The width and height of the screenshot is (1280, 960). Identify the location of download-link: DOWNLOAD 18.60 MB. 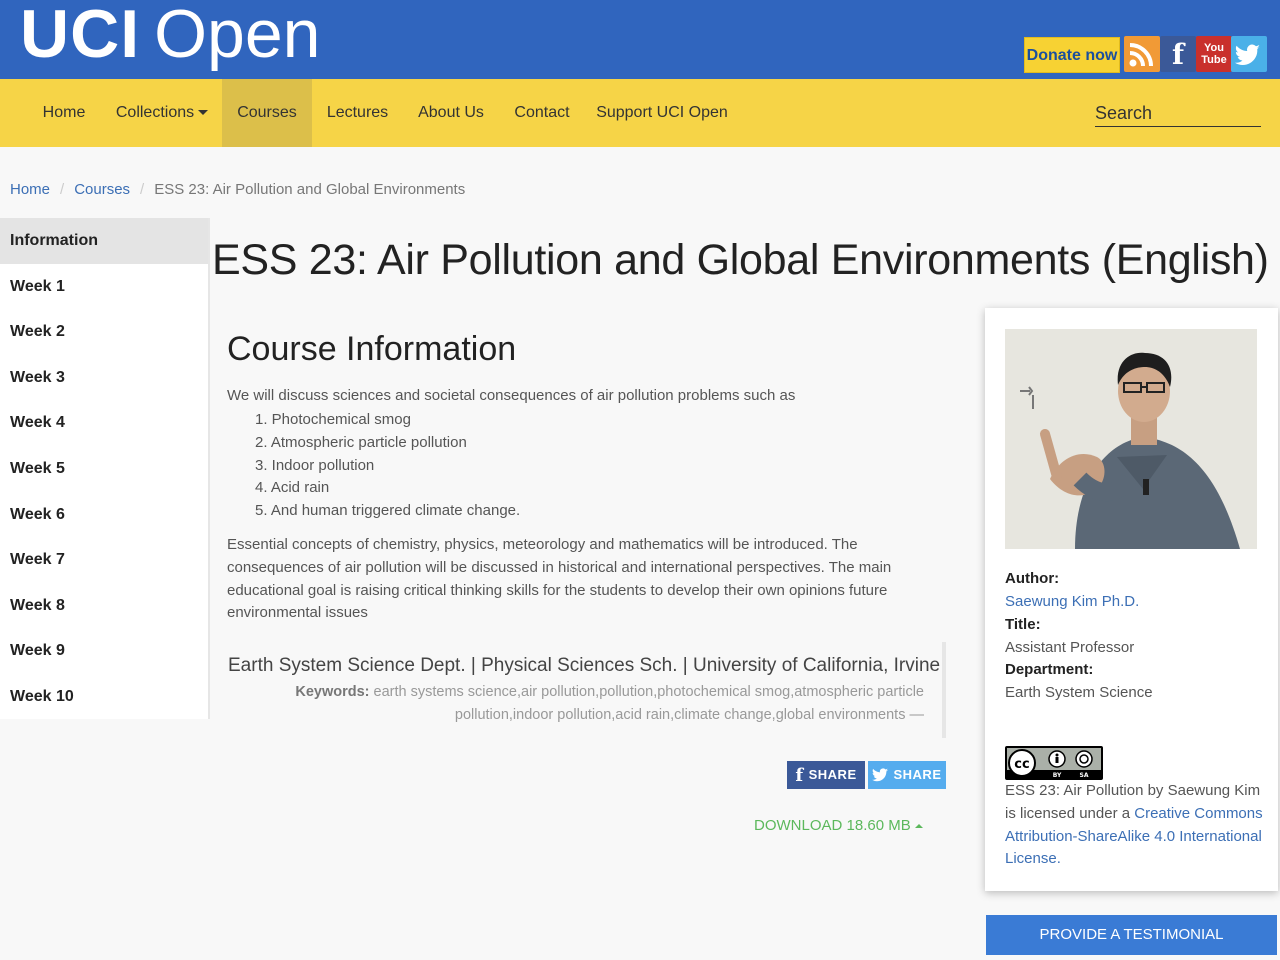
(838, 825).